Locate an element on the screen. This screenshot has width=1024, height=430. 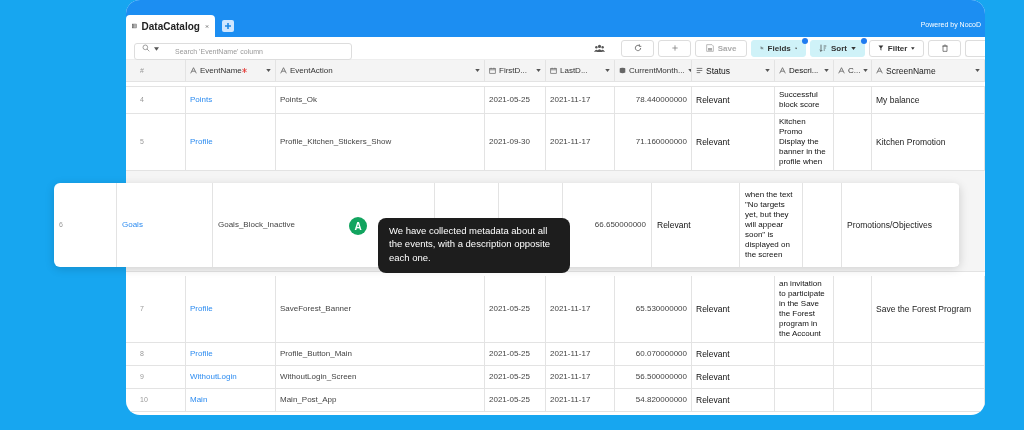
sort-button: Sort is located at coordinates (837, 48).